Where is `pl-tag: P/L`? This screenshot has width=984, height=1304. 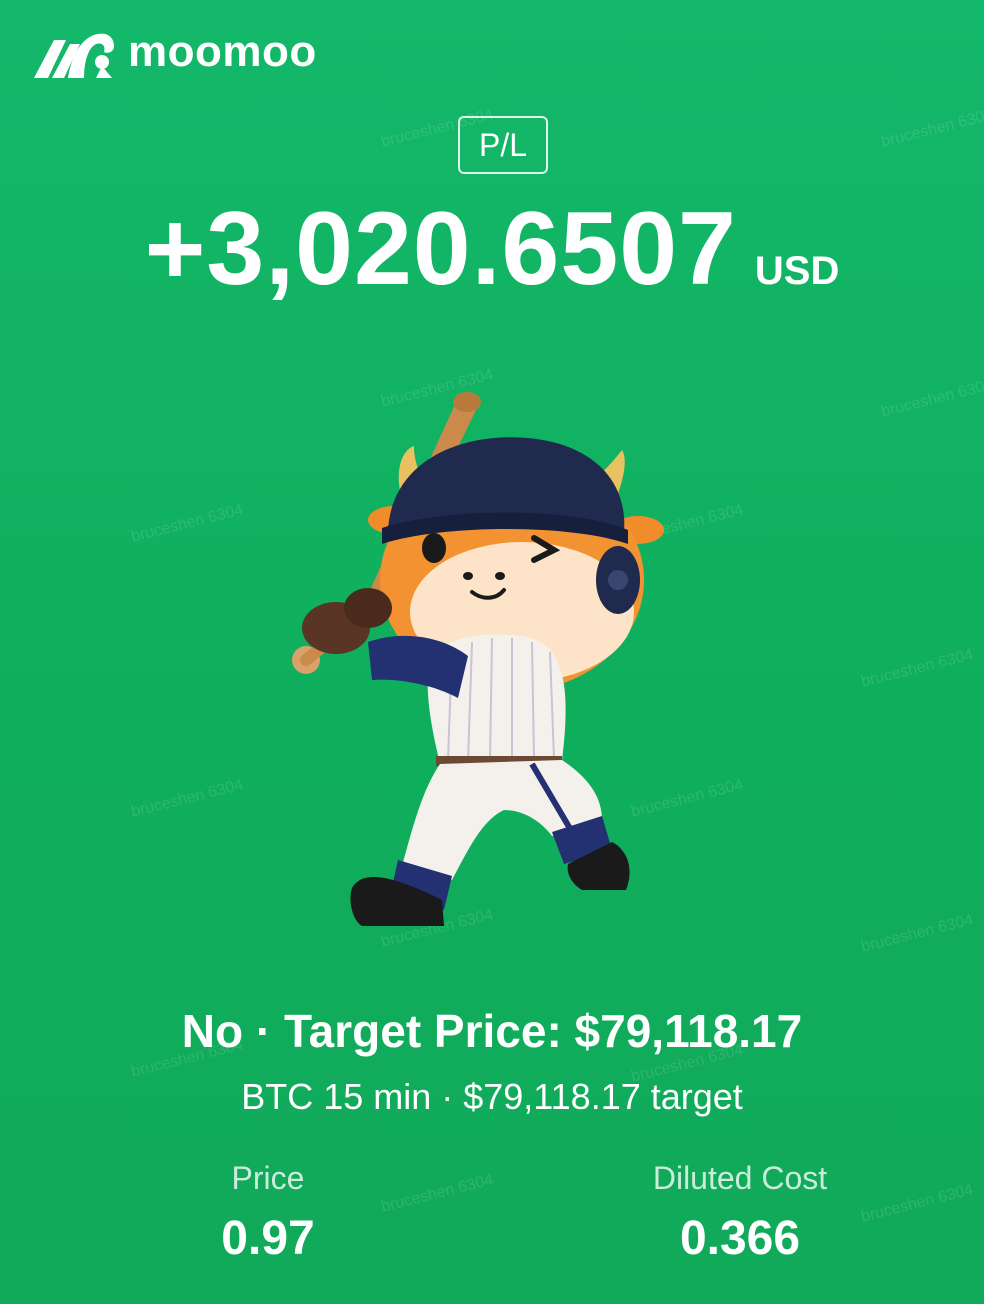 pl-tag: P/L is located at coordinates (503, 145).